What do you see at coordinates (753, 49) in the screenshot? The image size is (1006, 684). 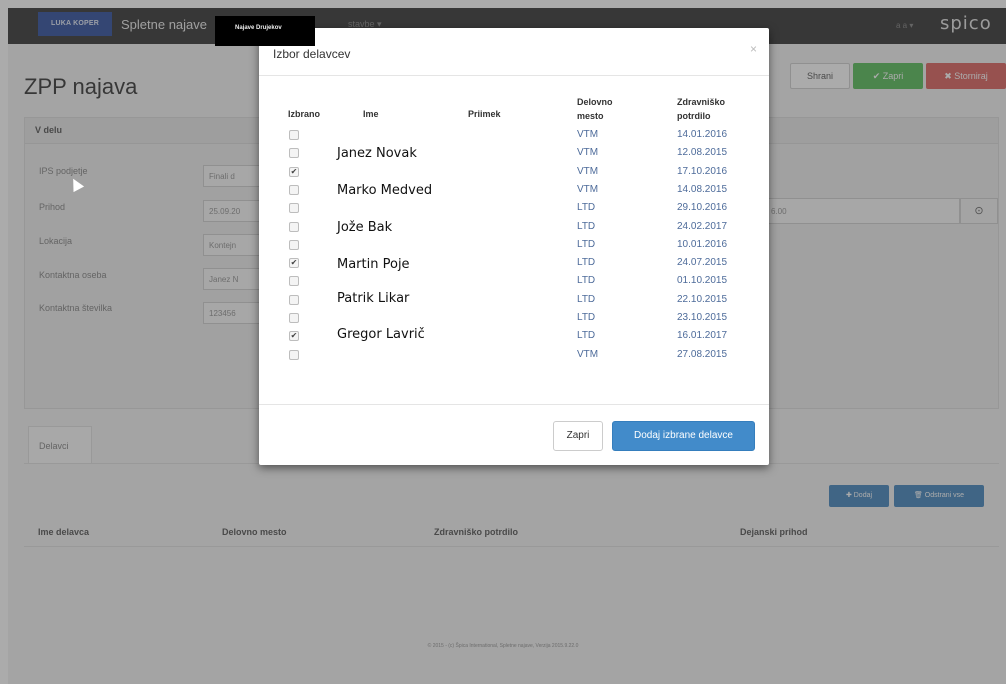 I see `close-icon: ×` at bounding box center [753, 49].